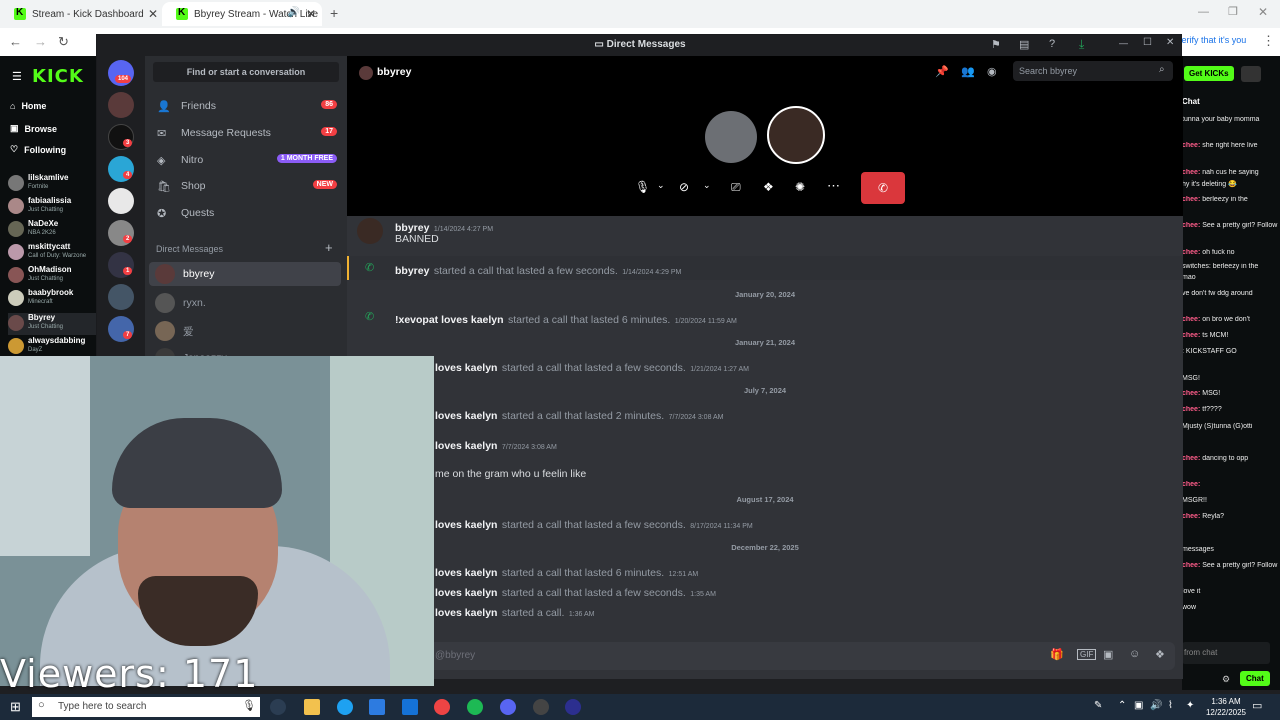 The width and height of the screenshot is (1280, 720). What do you see at coordinates (1170, 705) in the screenshot?
I see `network-icon: ⌇` at bounding box center [1170, 705].